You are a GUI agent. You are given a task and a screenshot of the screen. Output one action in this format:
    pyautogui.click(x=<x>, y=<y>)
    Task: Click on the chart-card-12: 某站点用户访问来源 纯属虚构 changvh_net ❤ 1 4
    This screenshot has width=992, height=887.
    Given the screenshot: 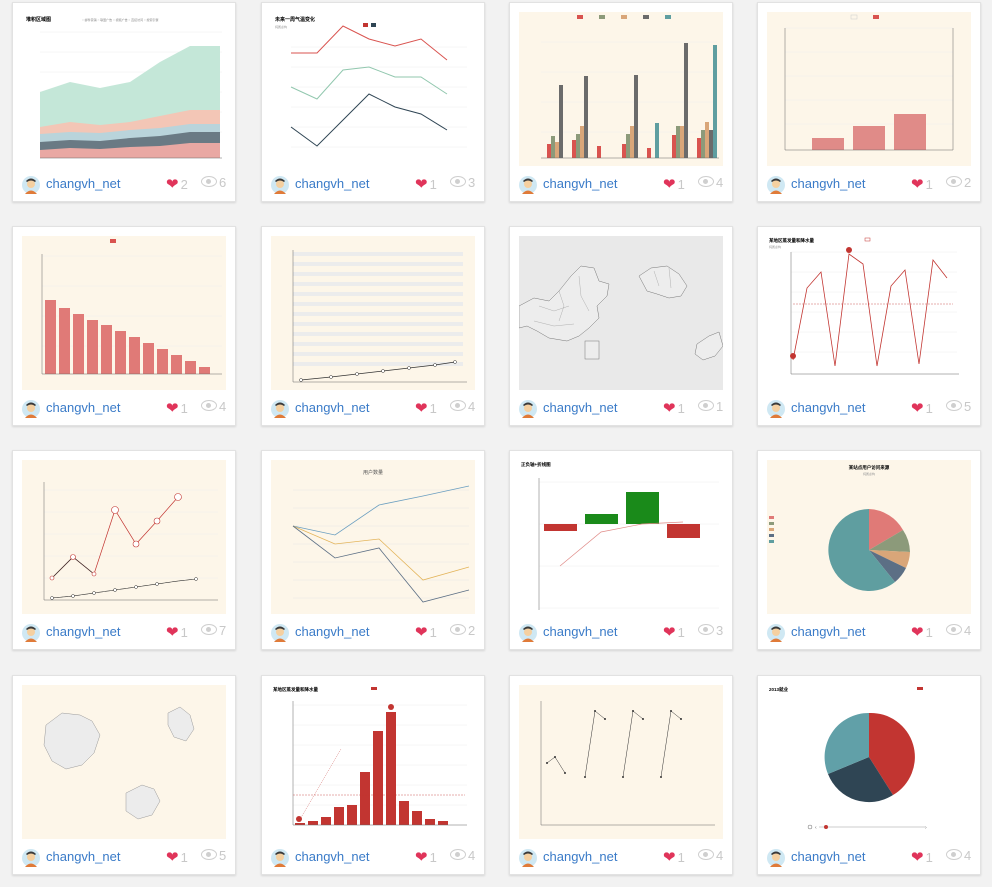 What is the action you would take?
    pyautogui.click(x=869, y=550)
    